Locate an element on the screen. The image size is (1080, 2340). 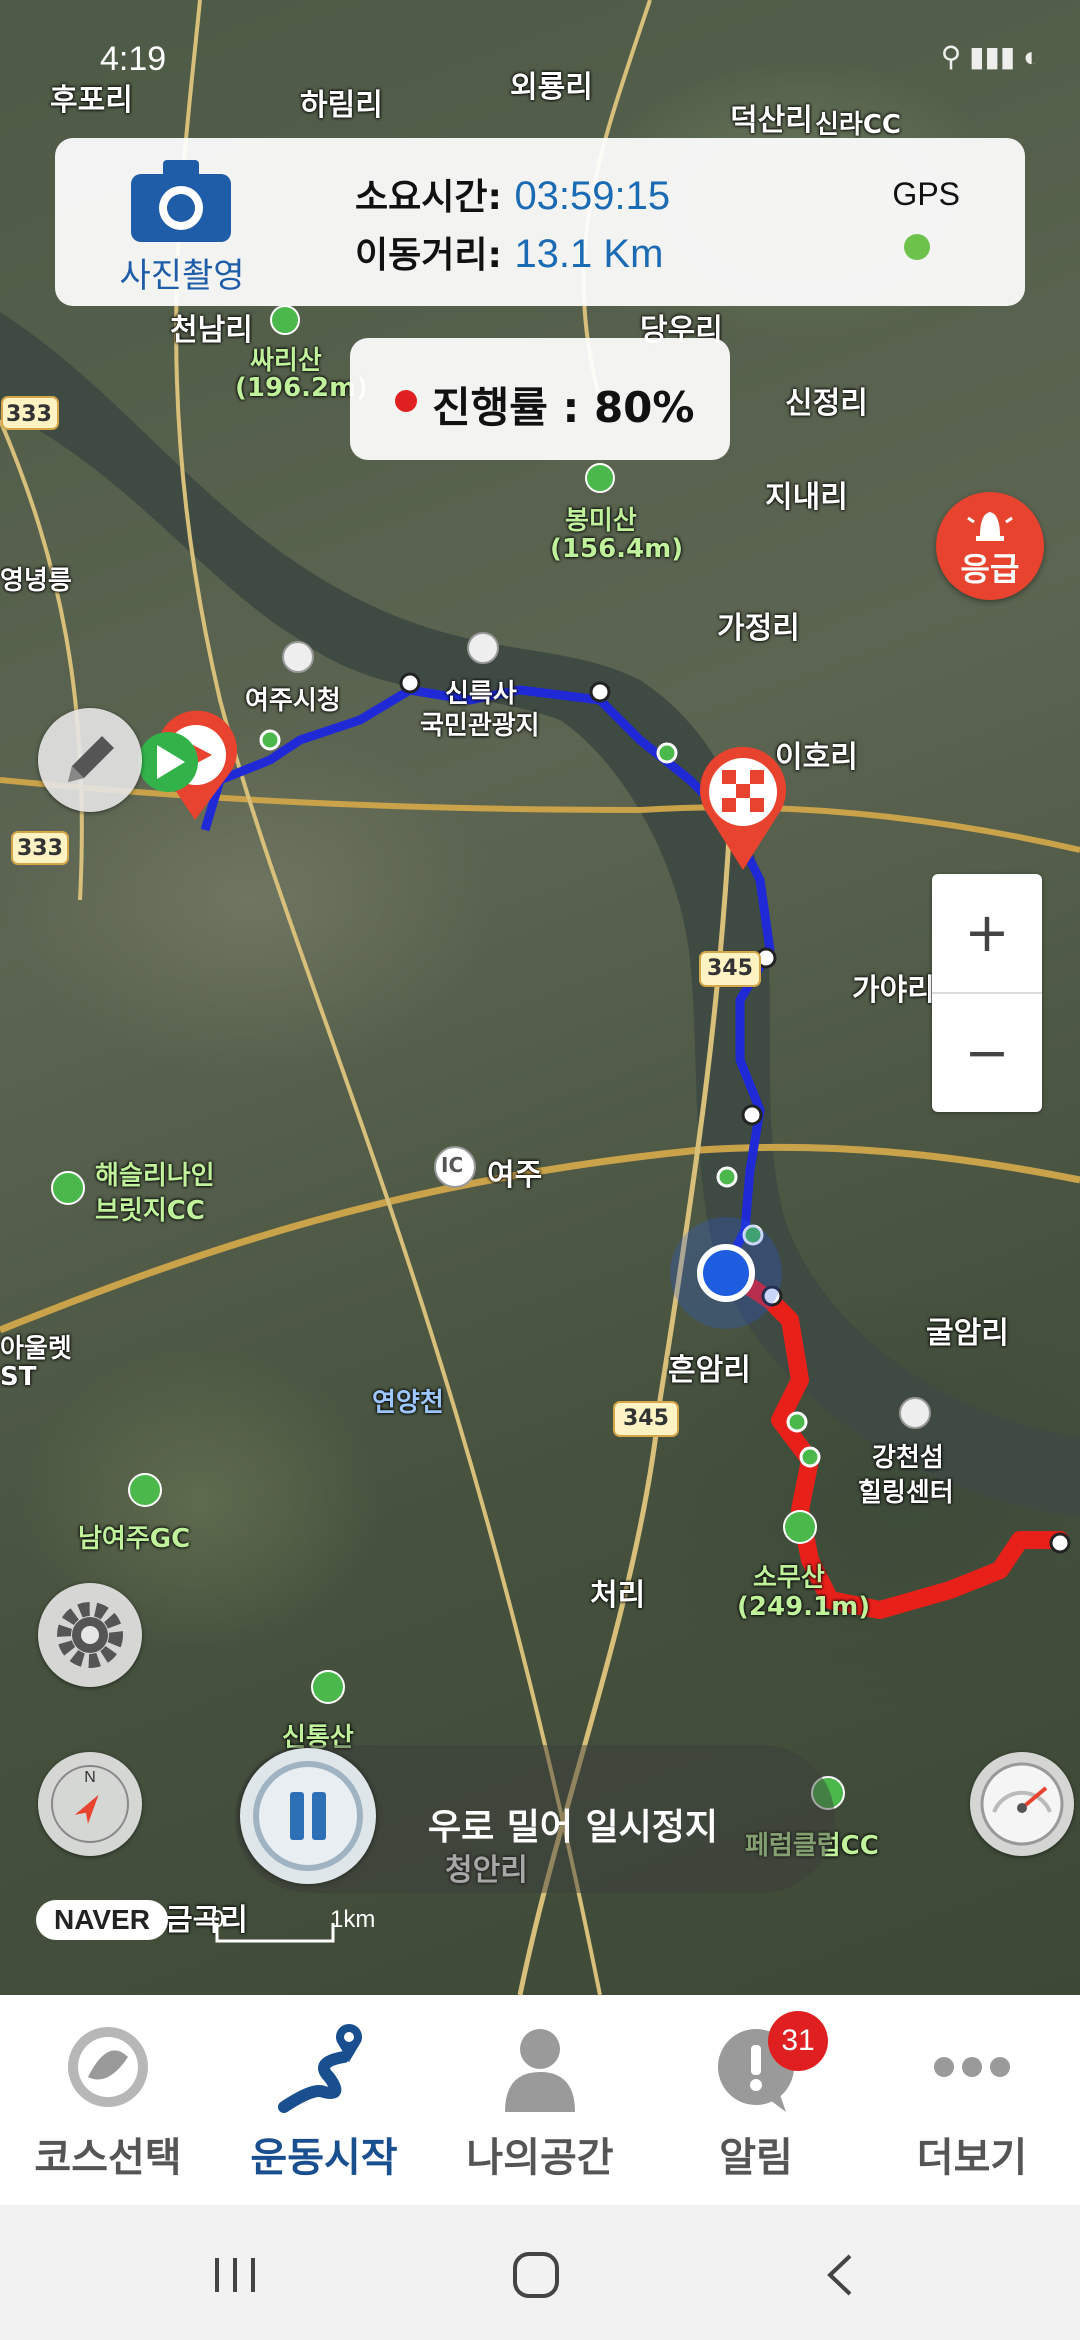
photo-button: 사진촬영 is located at coordinates (182, 226).